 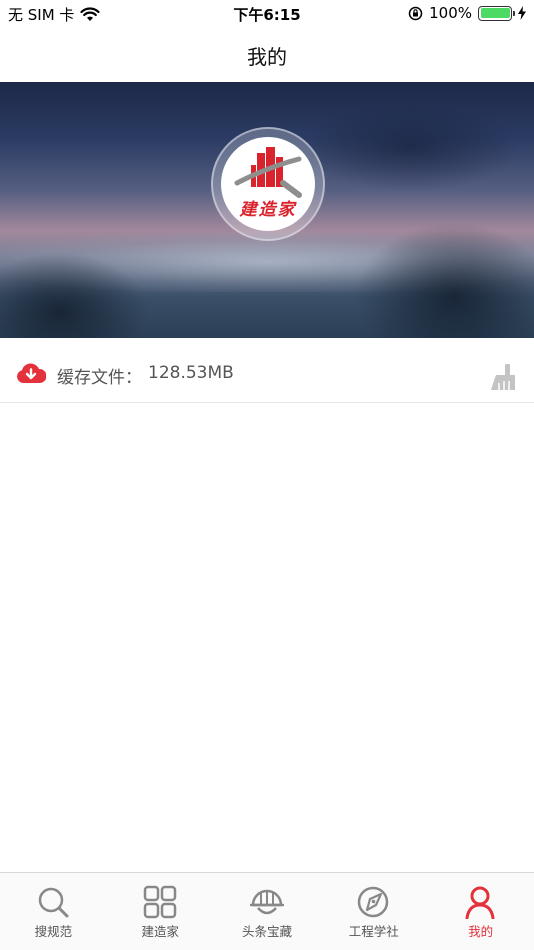 What do you see at coordinates (160, 902) in the screenshot?
I see `grid-icon` at bounding box center [160, 902].